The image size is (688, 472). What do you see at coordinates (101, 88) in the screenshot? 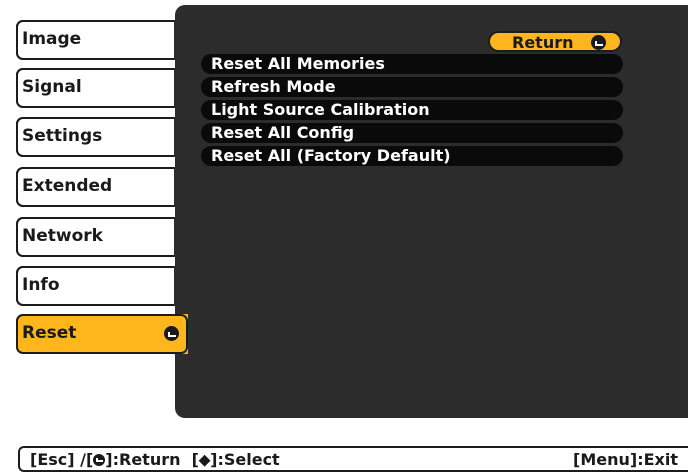
I see `sidebar-item-signal: Signal` at bounding box center [101, 88].